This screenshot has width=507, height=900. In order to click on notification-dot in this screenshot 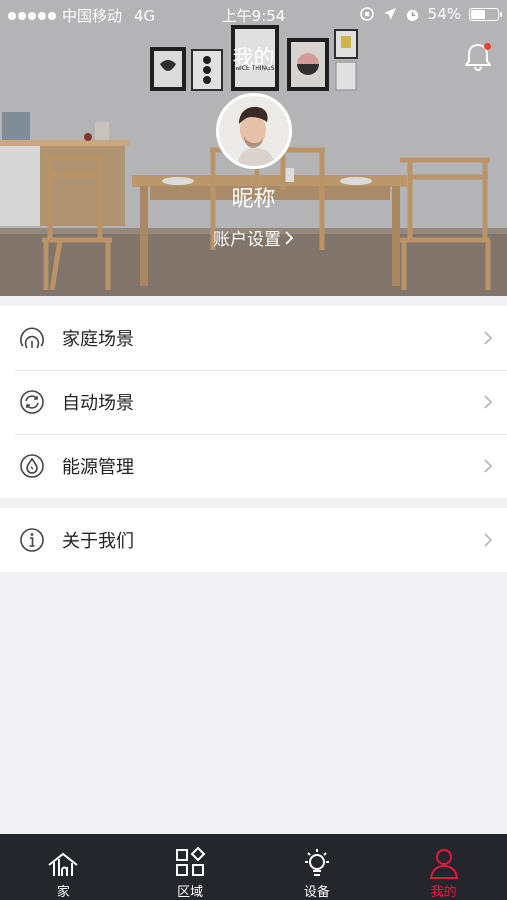, I will do `click(487, 46)`.